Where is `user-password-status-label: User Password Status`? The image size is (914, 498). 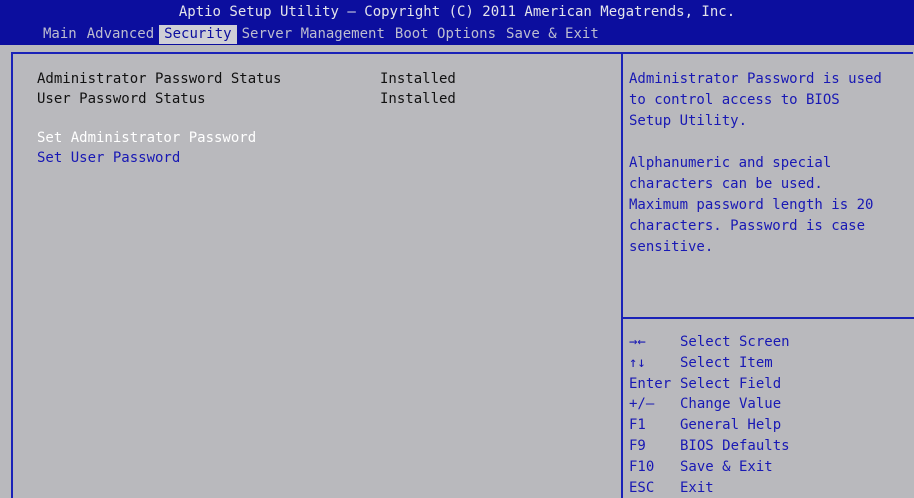 user-password-status-label: User Password Status is located at coordinates (121, 99).